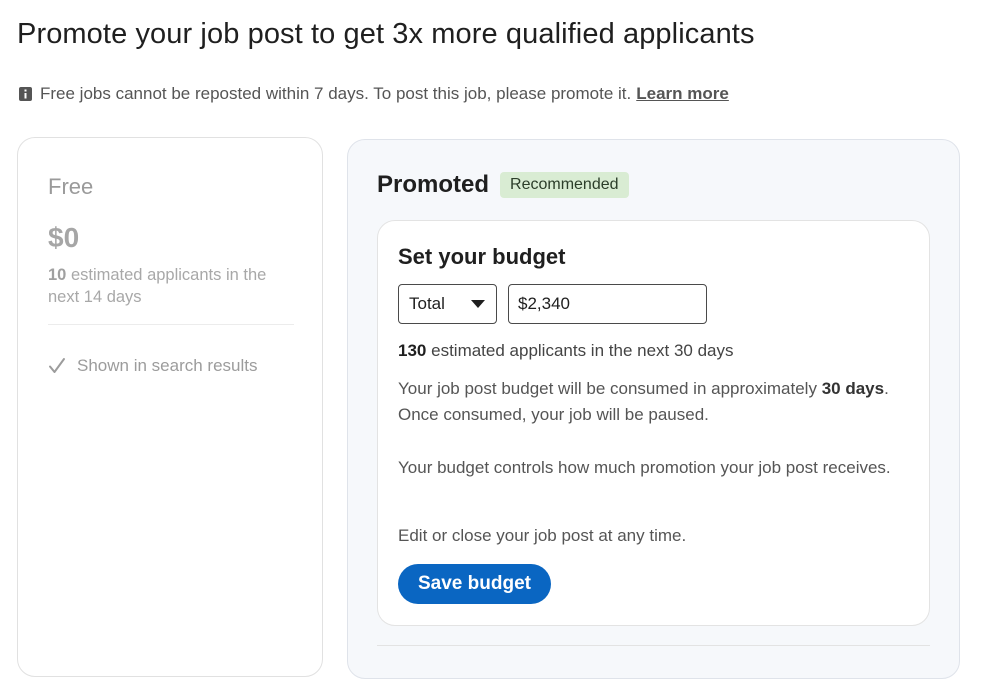  What do you see at coordinates (474, 584) in the screenshot?
I see `save-budget-button: Save budget` at bounding box center [474, 584].